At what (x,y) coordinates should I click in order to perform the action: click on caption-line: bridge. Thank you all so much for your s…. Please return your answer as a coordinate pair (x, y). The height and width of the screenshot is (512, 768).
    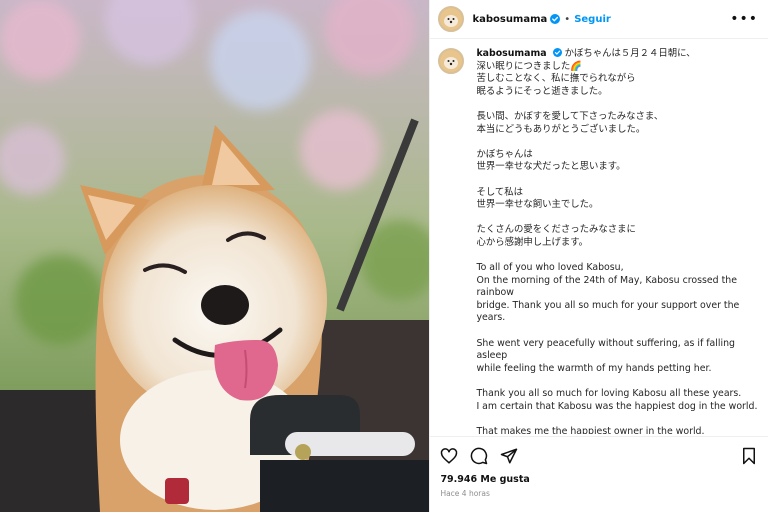
    Looking at the image, I should click on (609, 311).